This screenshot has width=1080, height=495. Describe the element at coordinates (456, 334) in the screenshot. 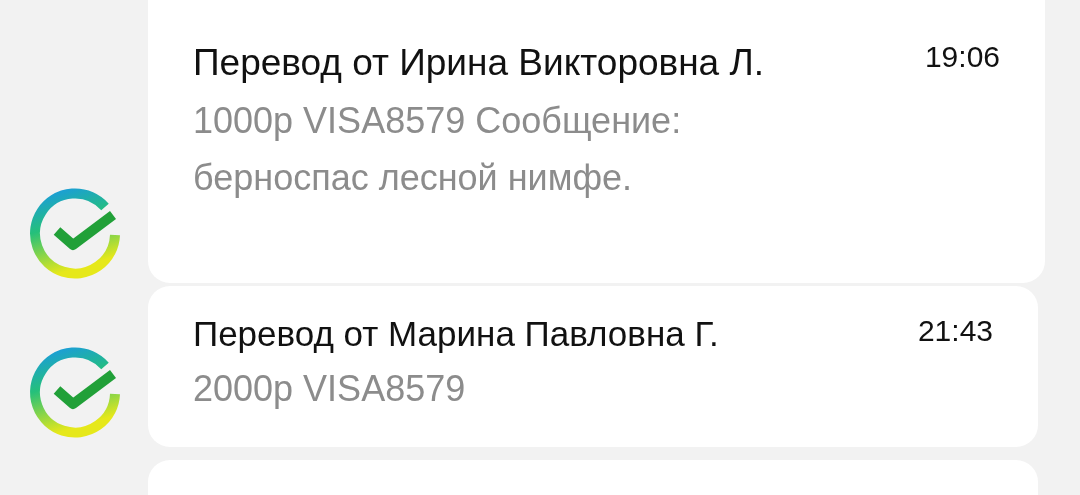

I see `message-title: Перевод от Марина Павловна Г.` at that location.